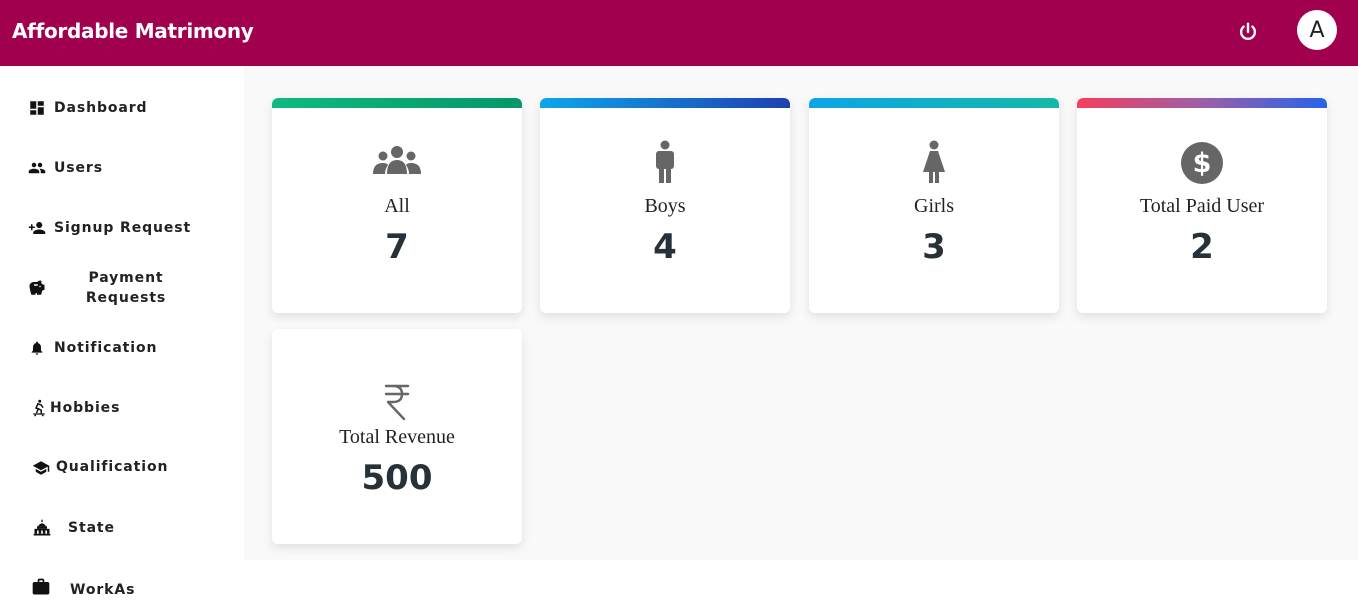  I want to click on group-icon, so click(397, 160).